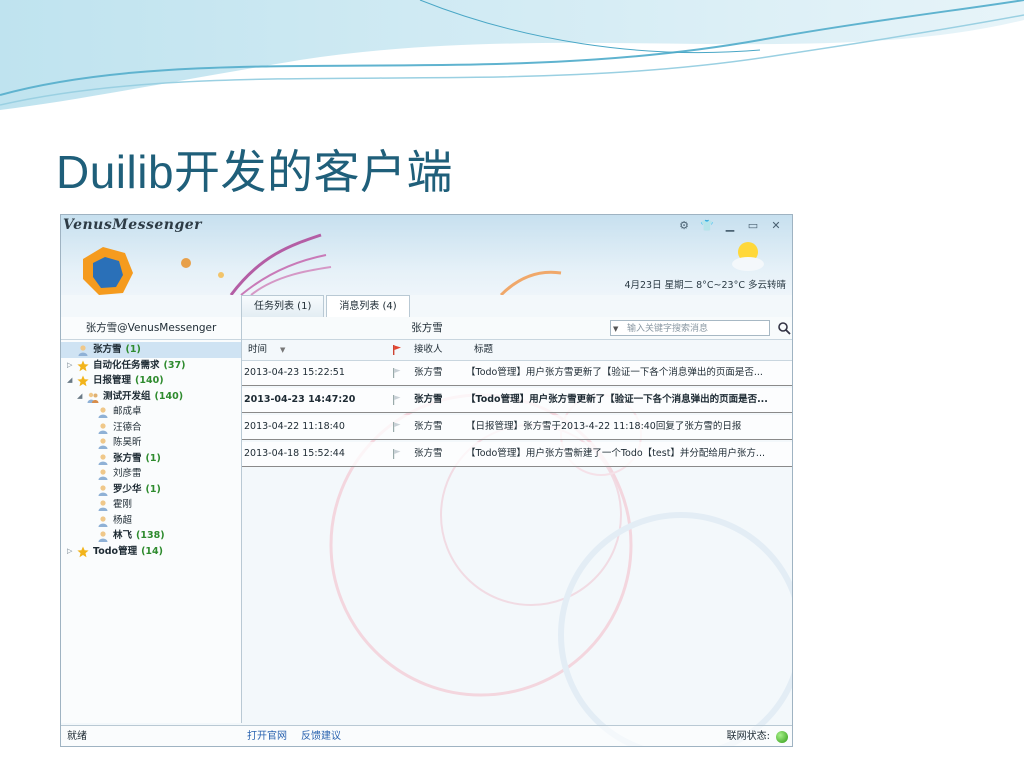  I want to click on status-bar: 就绪 打开官网 反馈建议 联网状态:, so click(426, 735).